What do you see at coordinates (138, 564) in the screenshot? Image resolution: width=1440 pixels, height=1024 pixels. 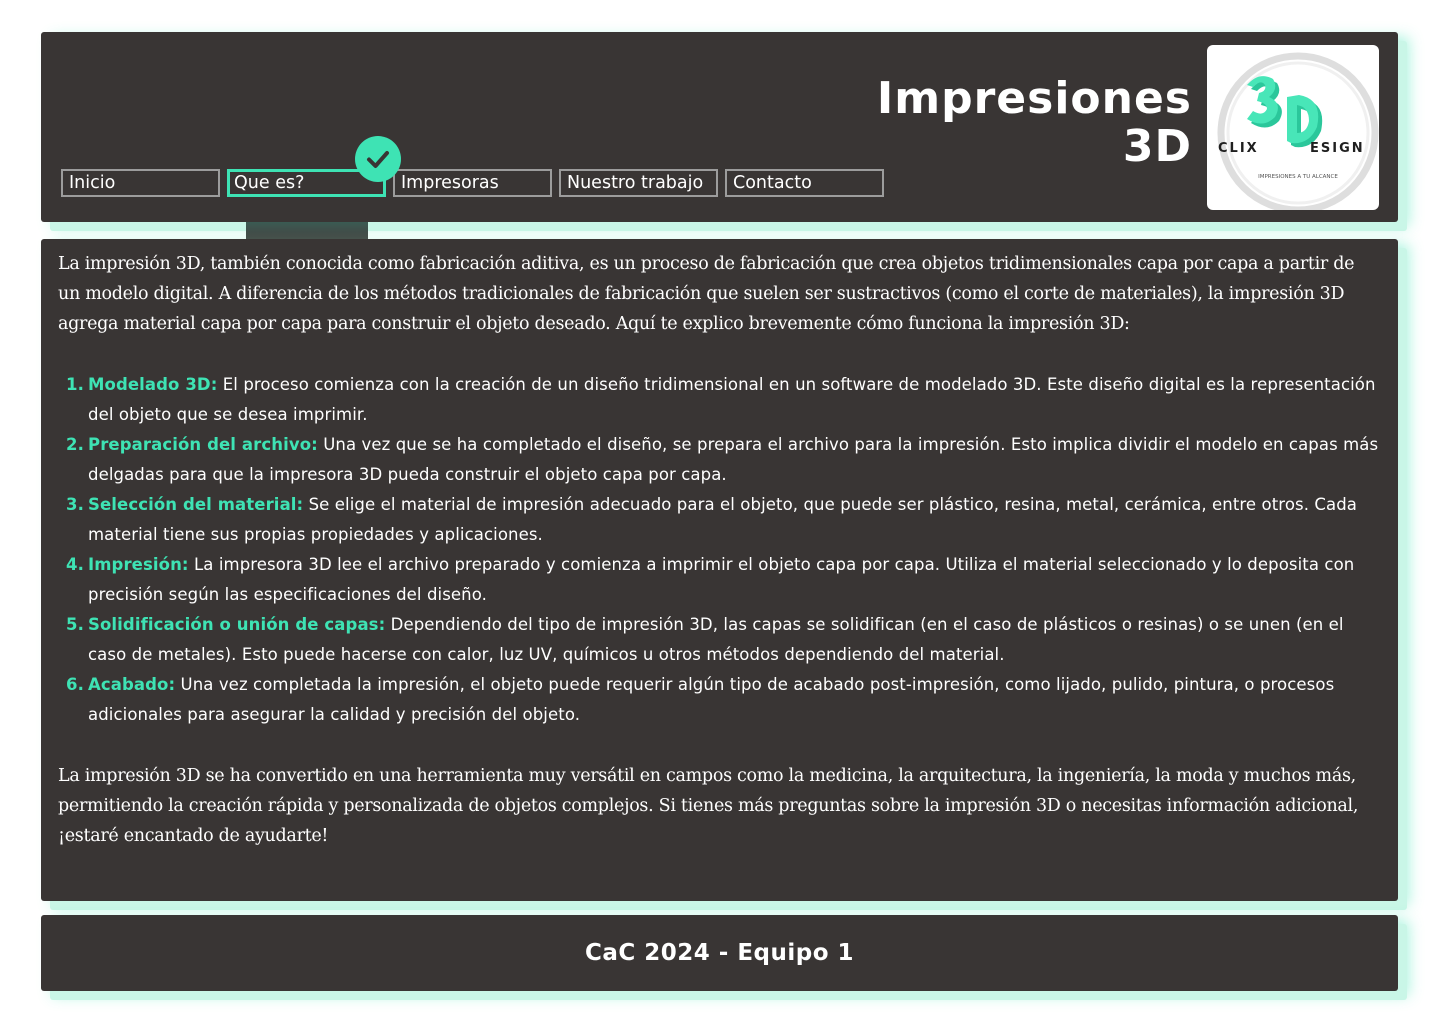 I see `step-title: Impresión:` at bounding box center [138, 564].